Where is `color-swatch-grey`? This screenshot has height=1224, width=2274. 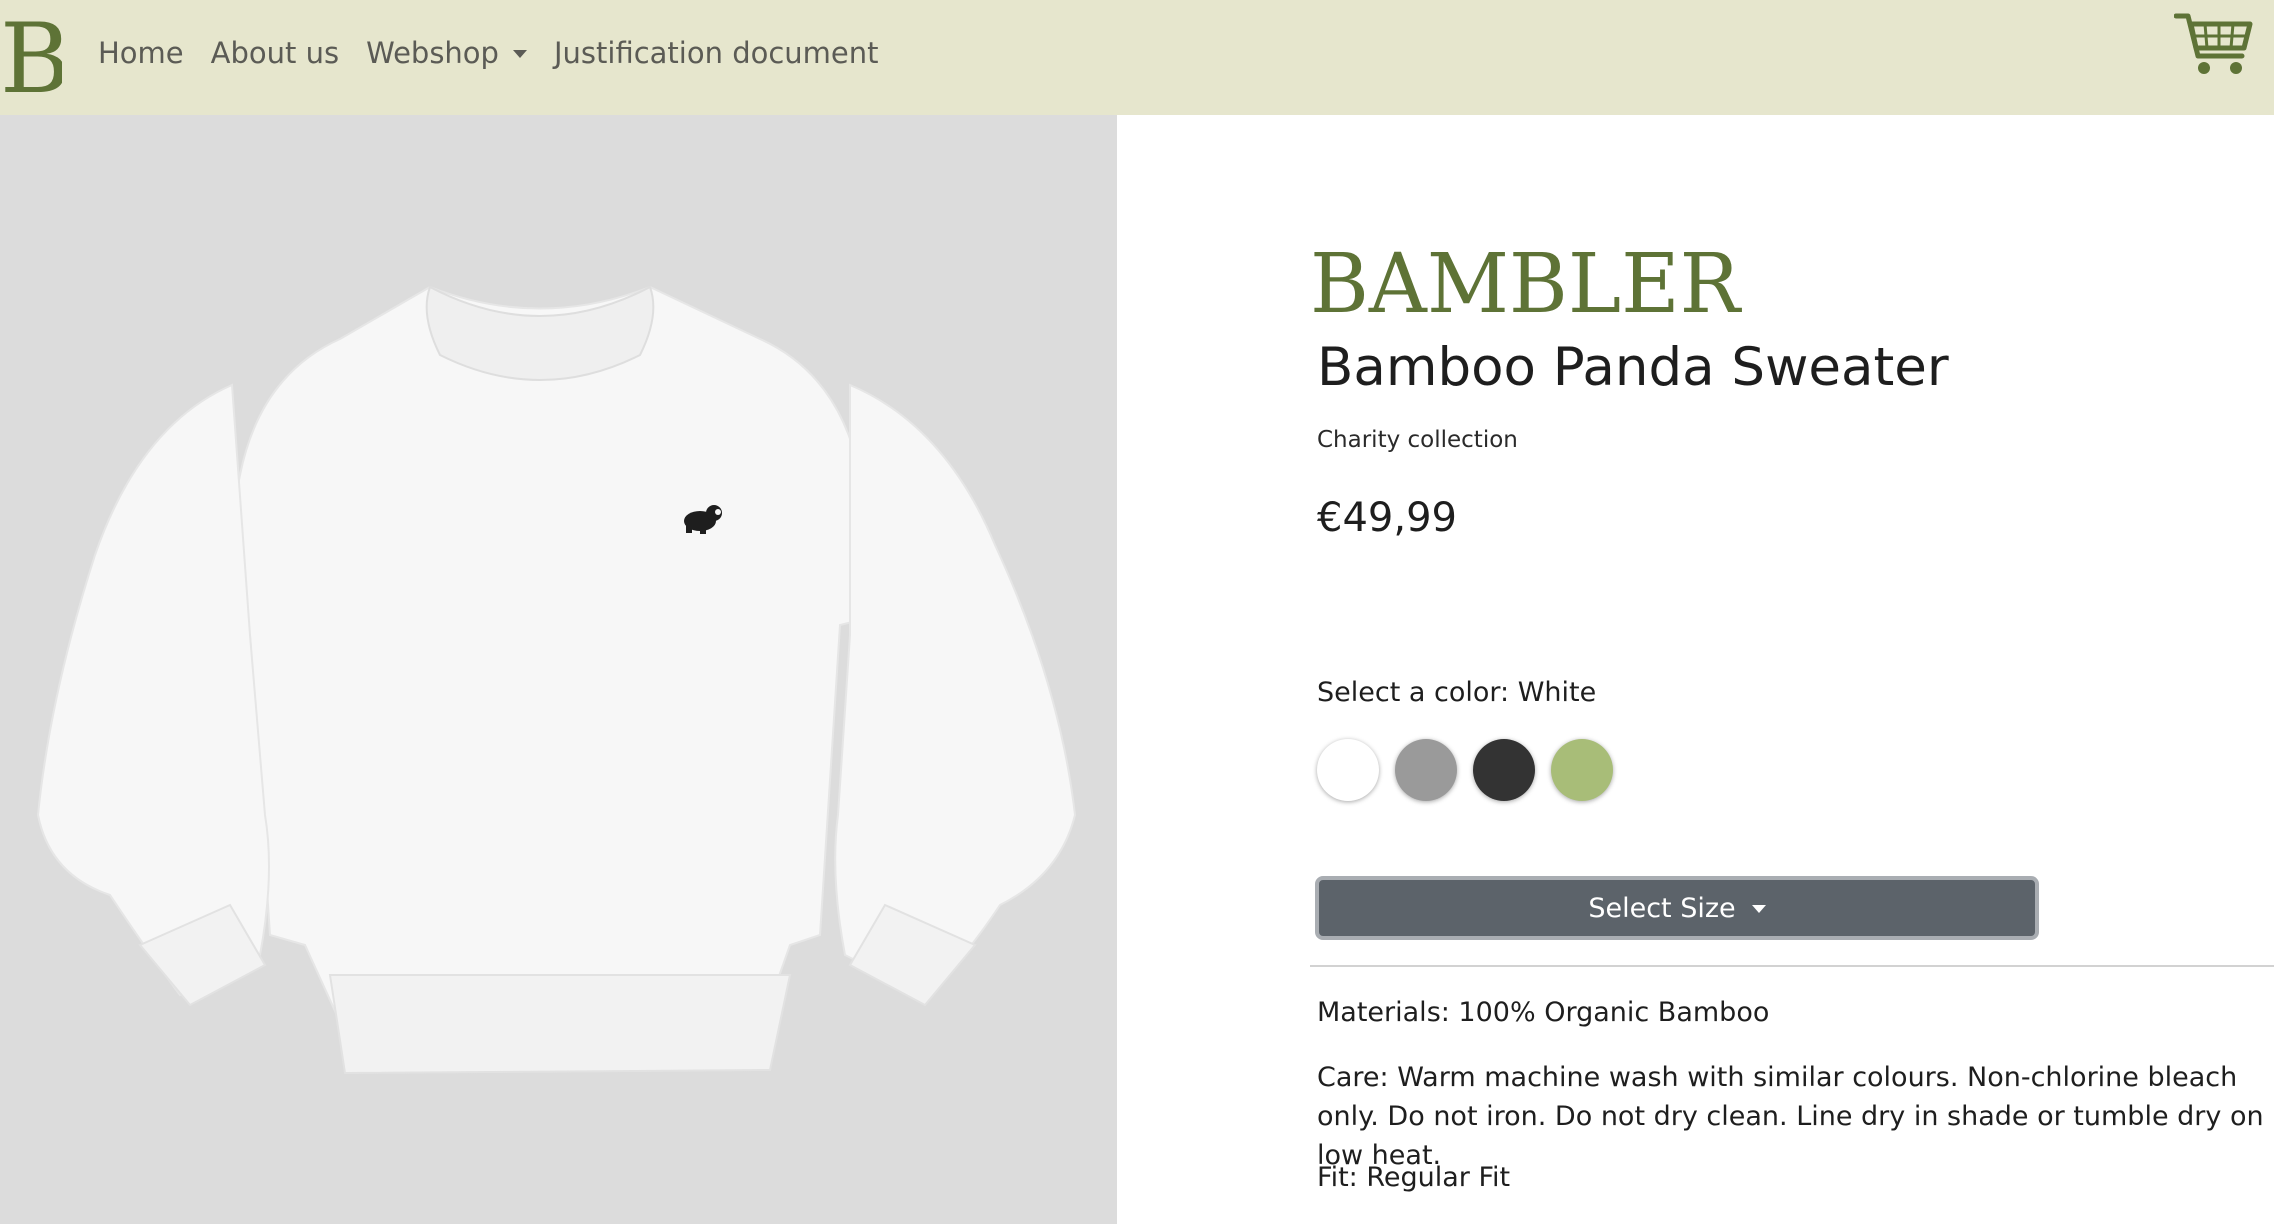
color-swatch-grey is located at coordinates (1426, 770).